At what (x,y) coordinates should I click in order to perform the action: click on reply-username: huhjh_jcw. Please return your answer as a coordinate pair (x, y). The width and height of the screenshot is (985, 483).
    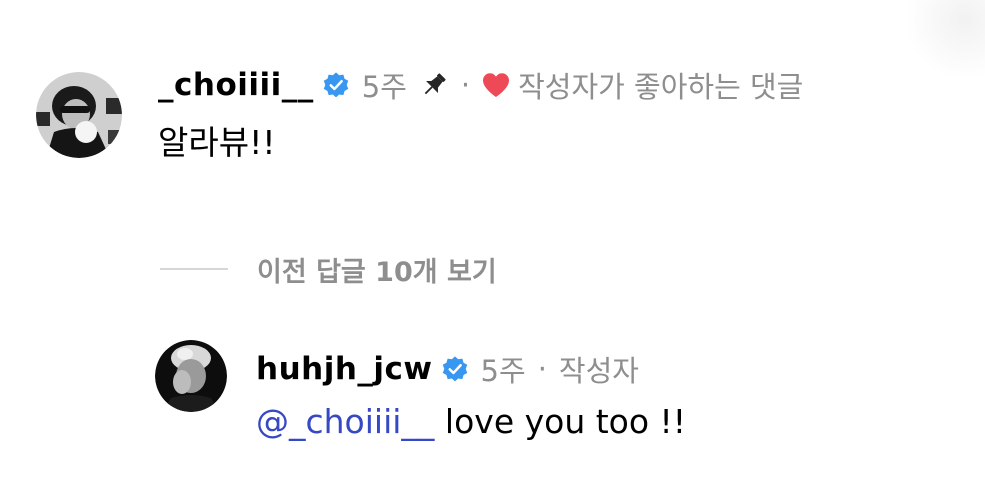
    Looking at the image, I should click on (344, 369).